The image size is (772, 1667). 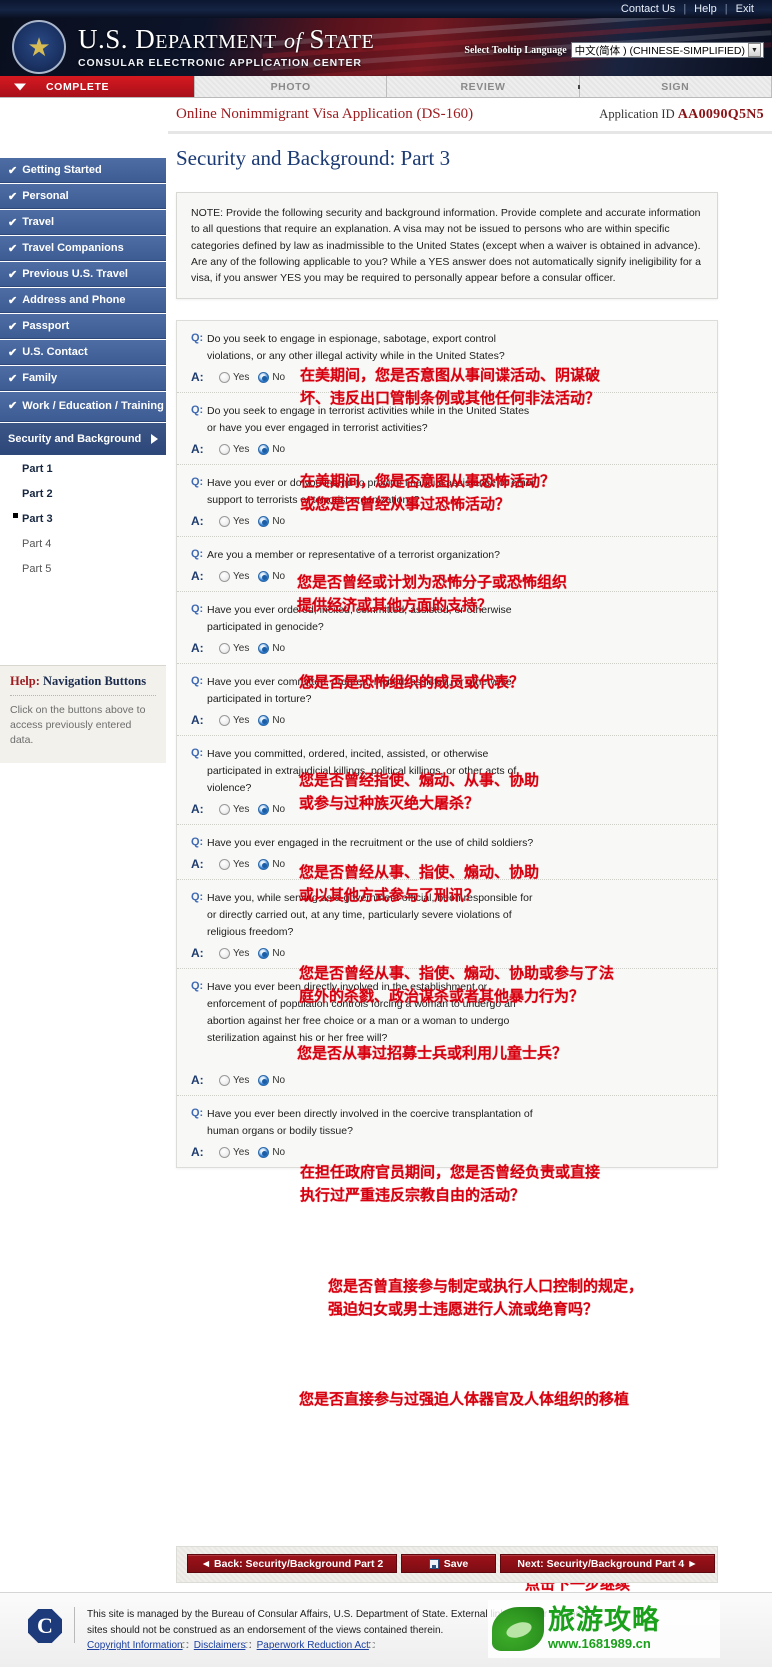 I want to click on sidebar-subitem-part-1: Part 1, so click(x=83, y=468).